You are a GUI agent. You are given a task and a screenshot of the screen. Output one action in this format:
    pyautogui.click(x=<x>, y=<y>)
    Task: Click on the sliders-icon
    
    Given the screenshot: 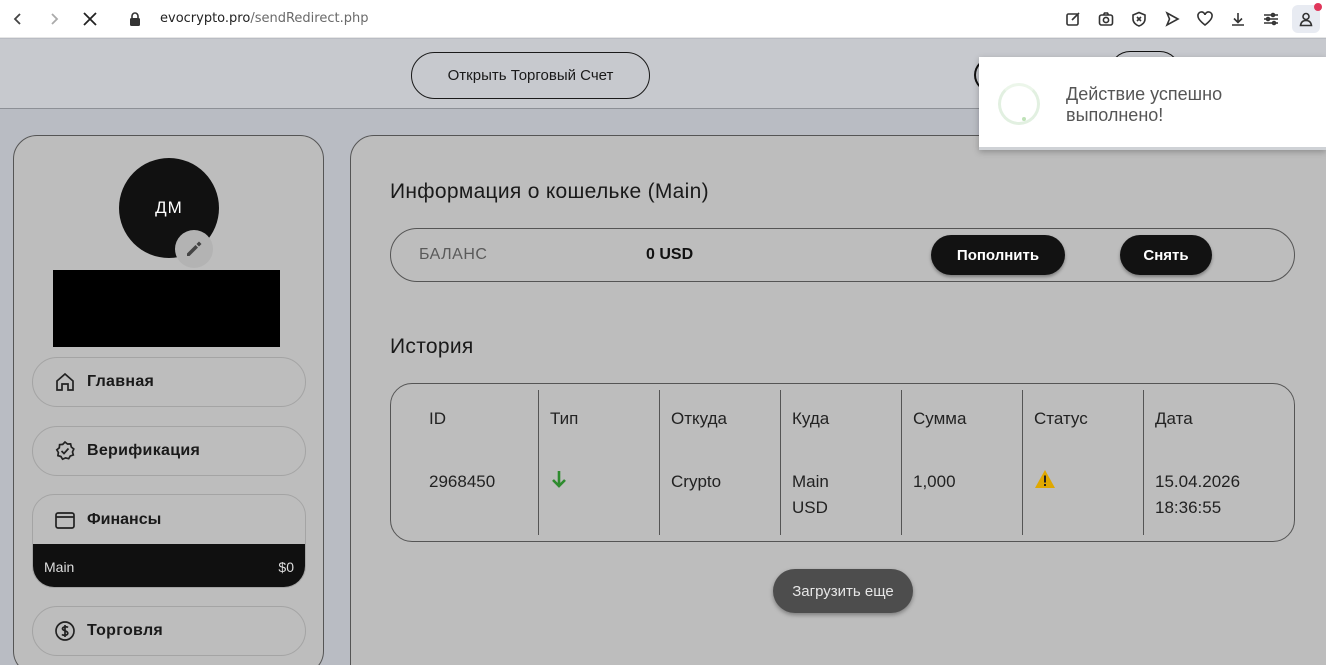 What is the action you would take?
    pyautogui.click(x=1270, y=19)
    